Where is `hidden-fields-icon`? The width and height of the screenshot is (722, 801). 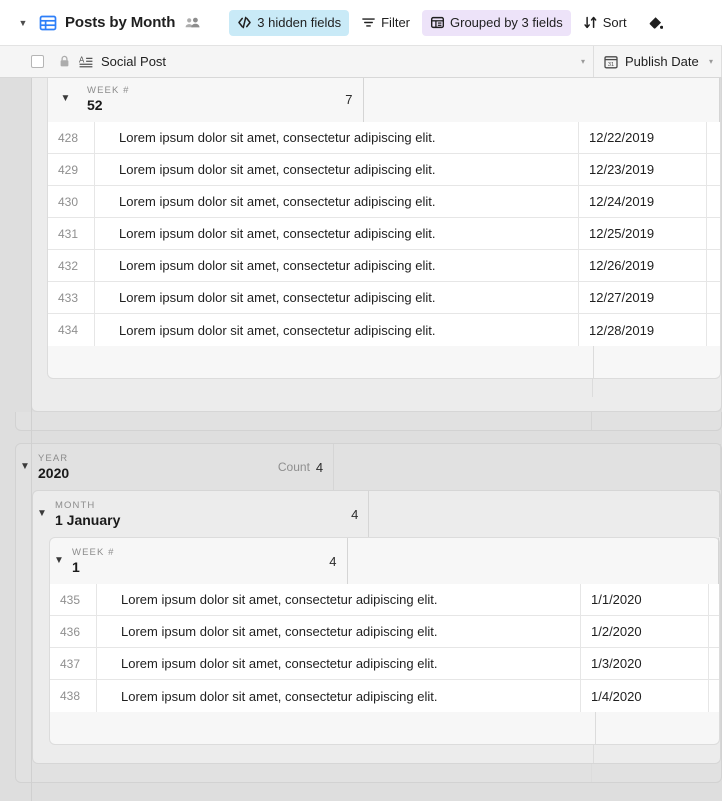 hidden-fields-icon is located at coordinates (244, 22).